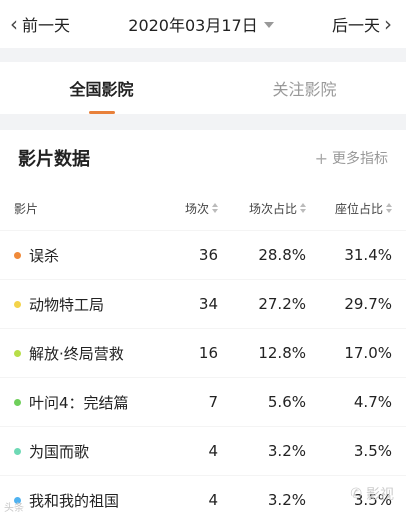 This screenshot has width=406, height=518. What do you see at coordinates (208, 304) in the screenshot?
I see `shows-value: 34` at bounding box center [208, 304].